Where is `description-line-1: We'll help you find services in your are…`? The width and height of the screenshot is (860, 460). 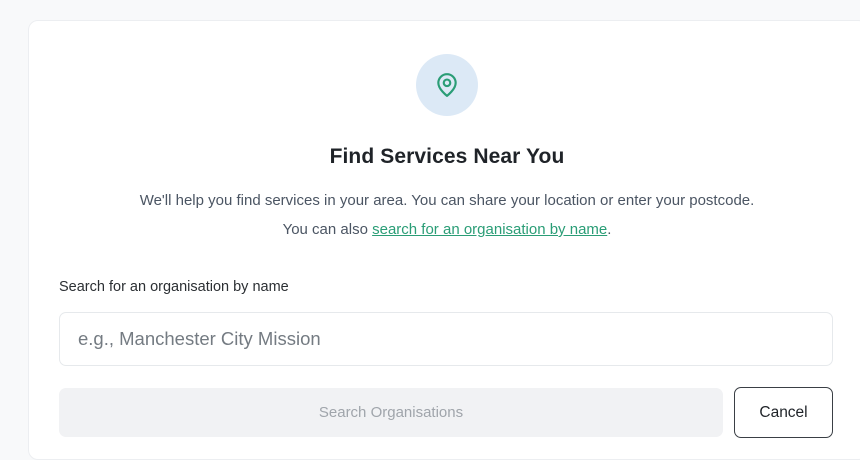
description-line-1: We'll help you find services in your are… is located at coordinates (447, 200).